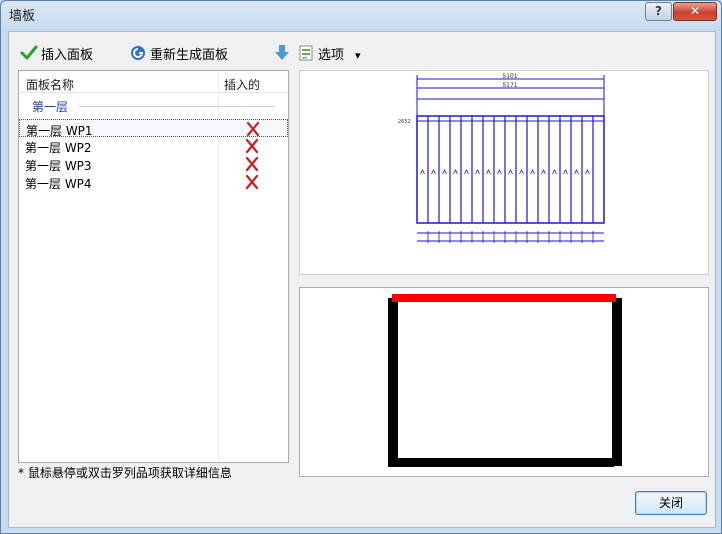 The height and width of the screenshot is (534, 722). Describe the element at coordinates (189, 55) in the screenshot. I see `regenerate-panel-label: 重新生成面板` at that location.